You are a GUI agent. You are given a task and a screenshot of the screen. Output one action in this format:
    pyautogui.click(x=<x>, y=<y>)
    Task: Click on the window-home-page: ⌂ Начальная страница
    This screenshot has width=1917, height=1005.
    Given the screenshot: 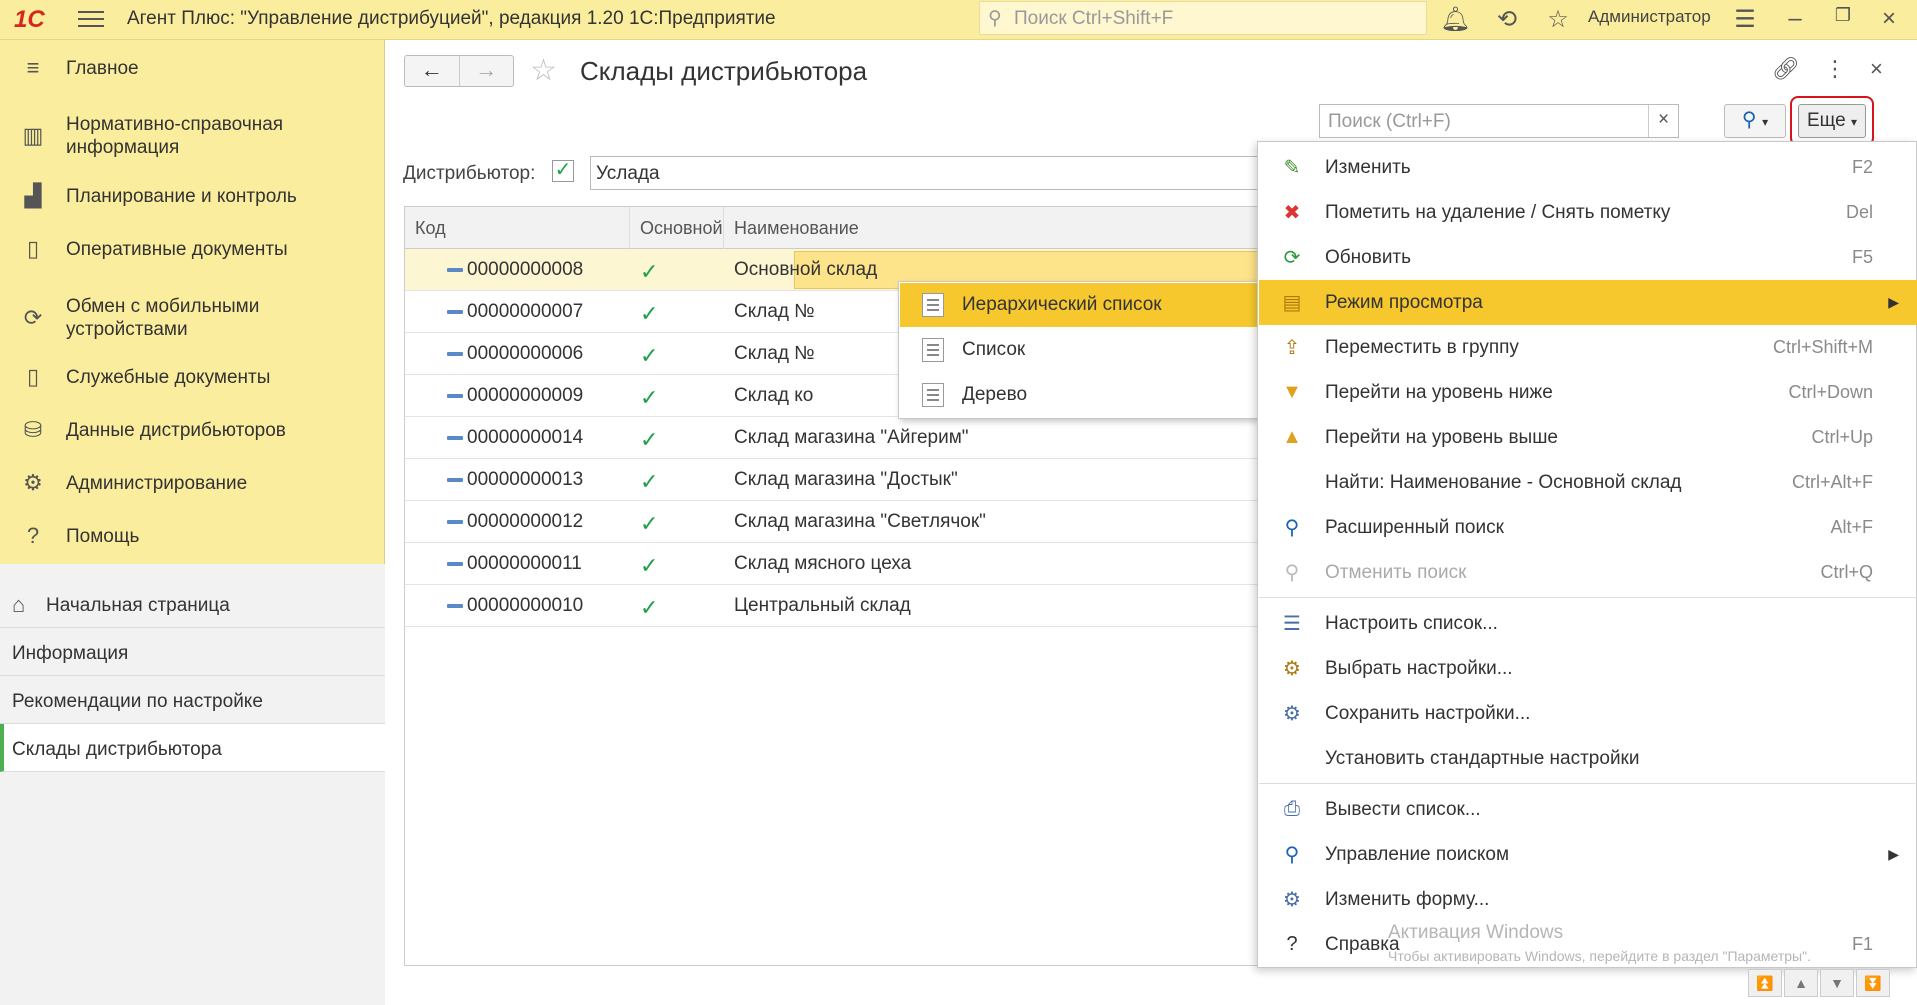 What is the action you would take?
    pyautogui.click(x=192, y=604)
    